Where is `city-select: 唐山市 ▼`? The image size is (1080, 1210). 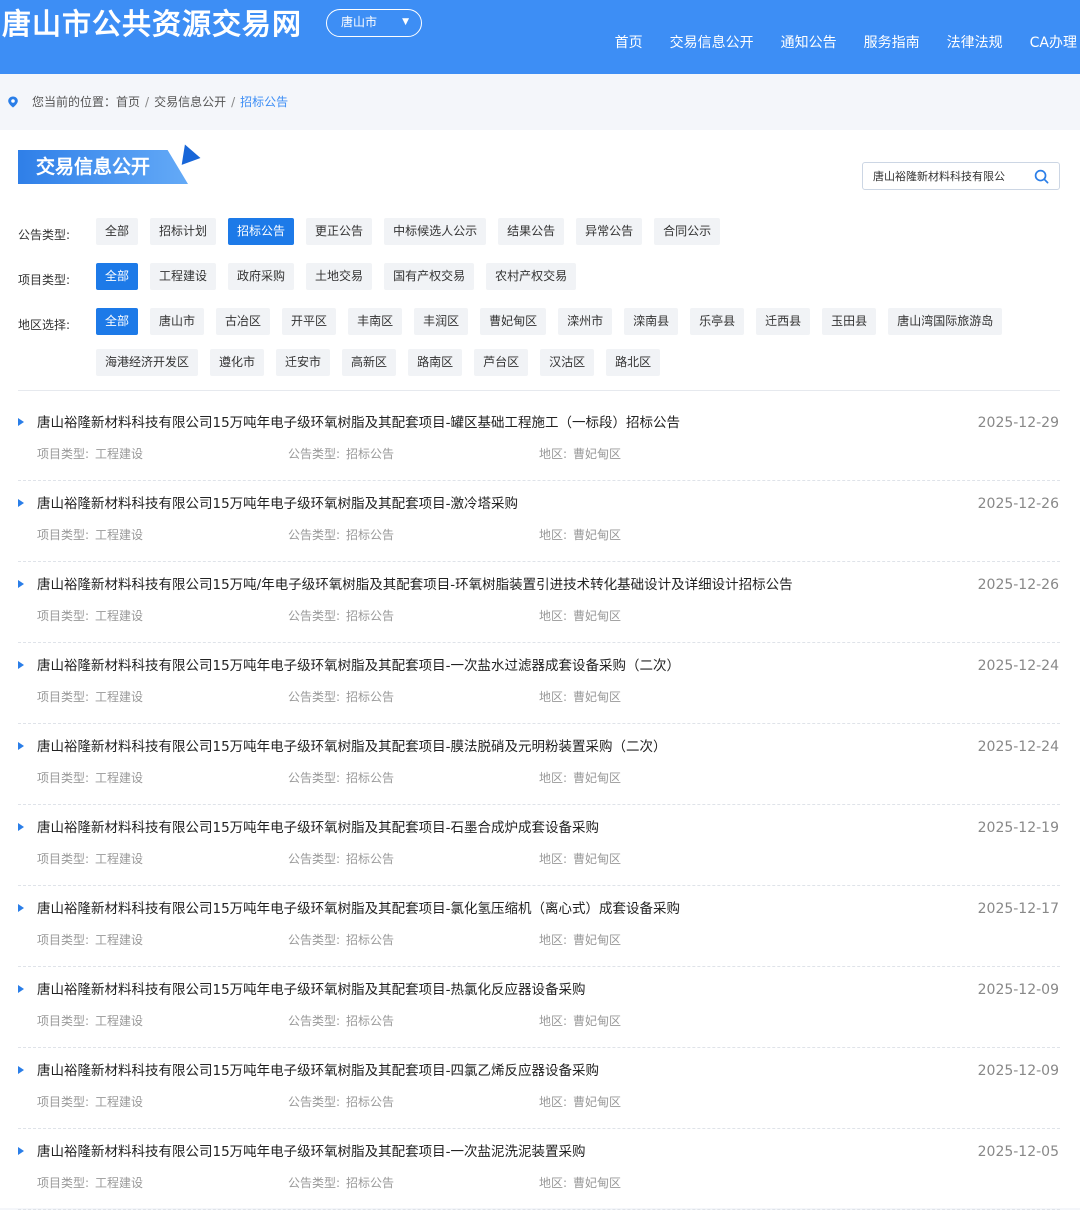 city-select: 唐山市 ▼ is located at coordinates (374, 23).